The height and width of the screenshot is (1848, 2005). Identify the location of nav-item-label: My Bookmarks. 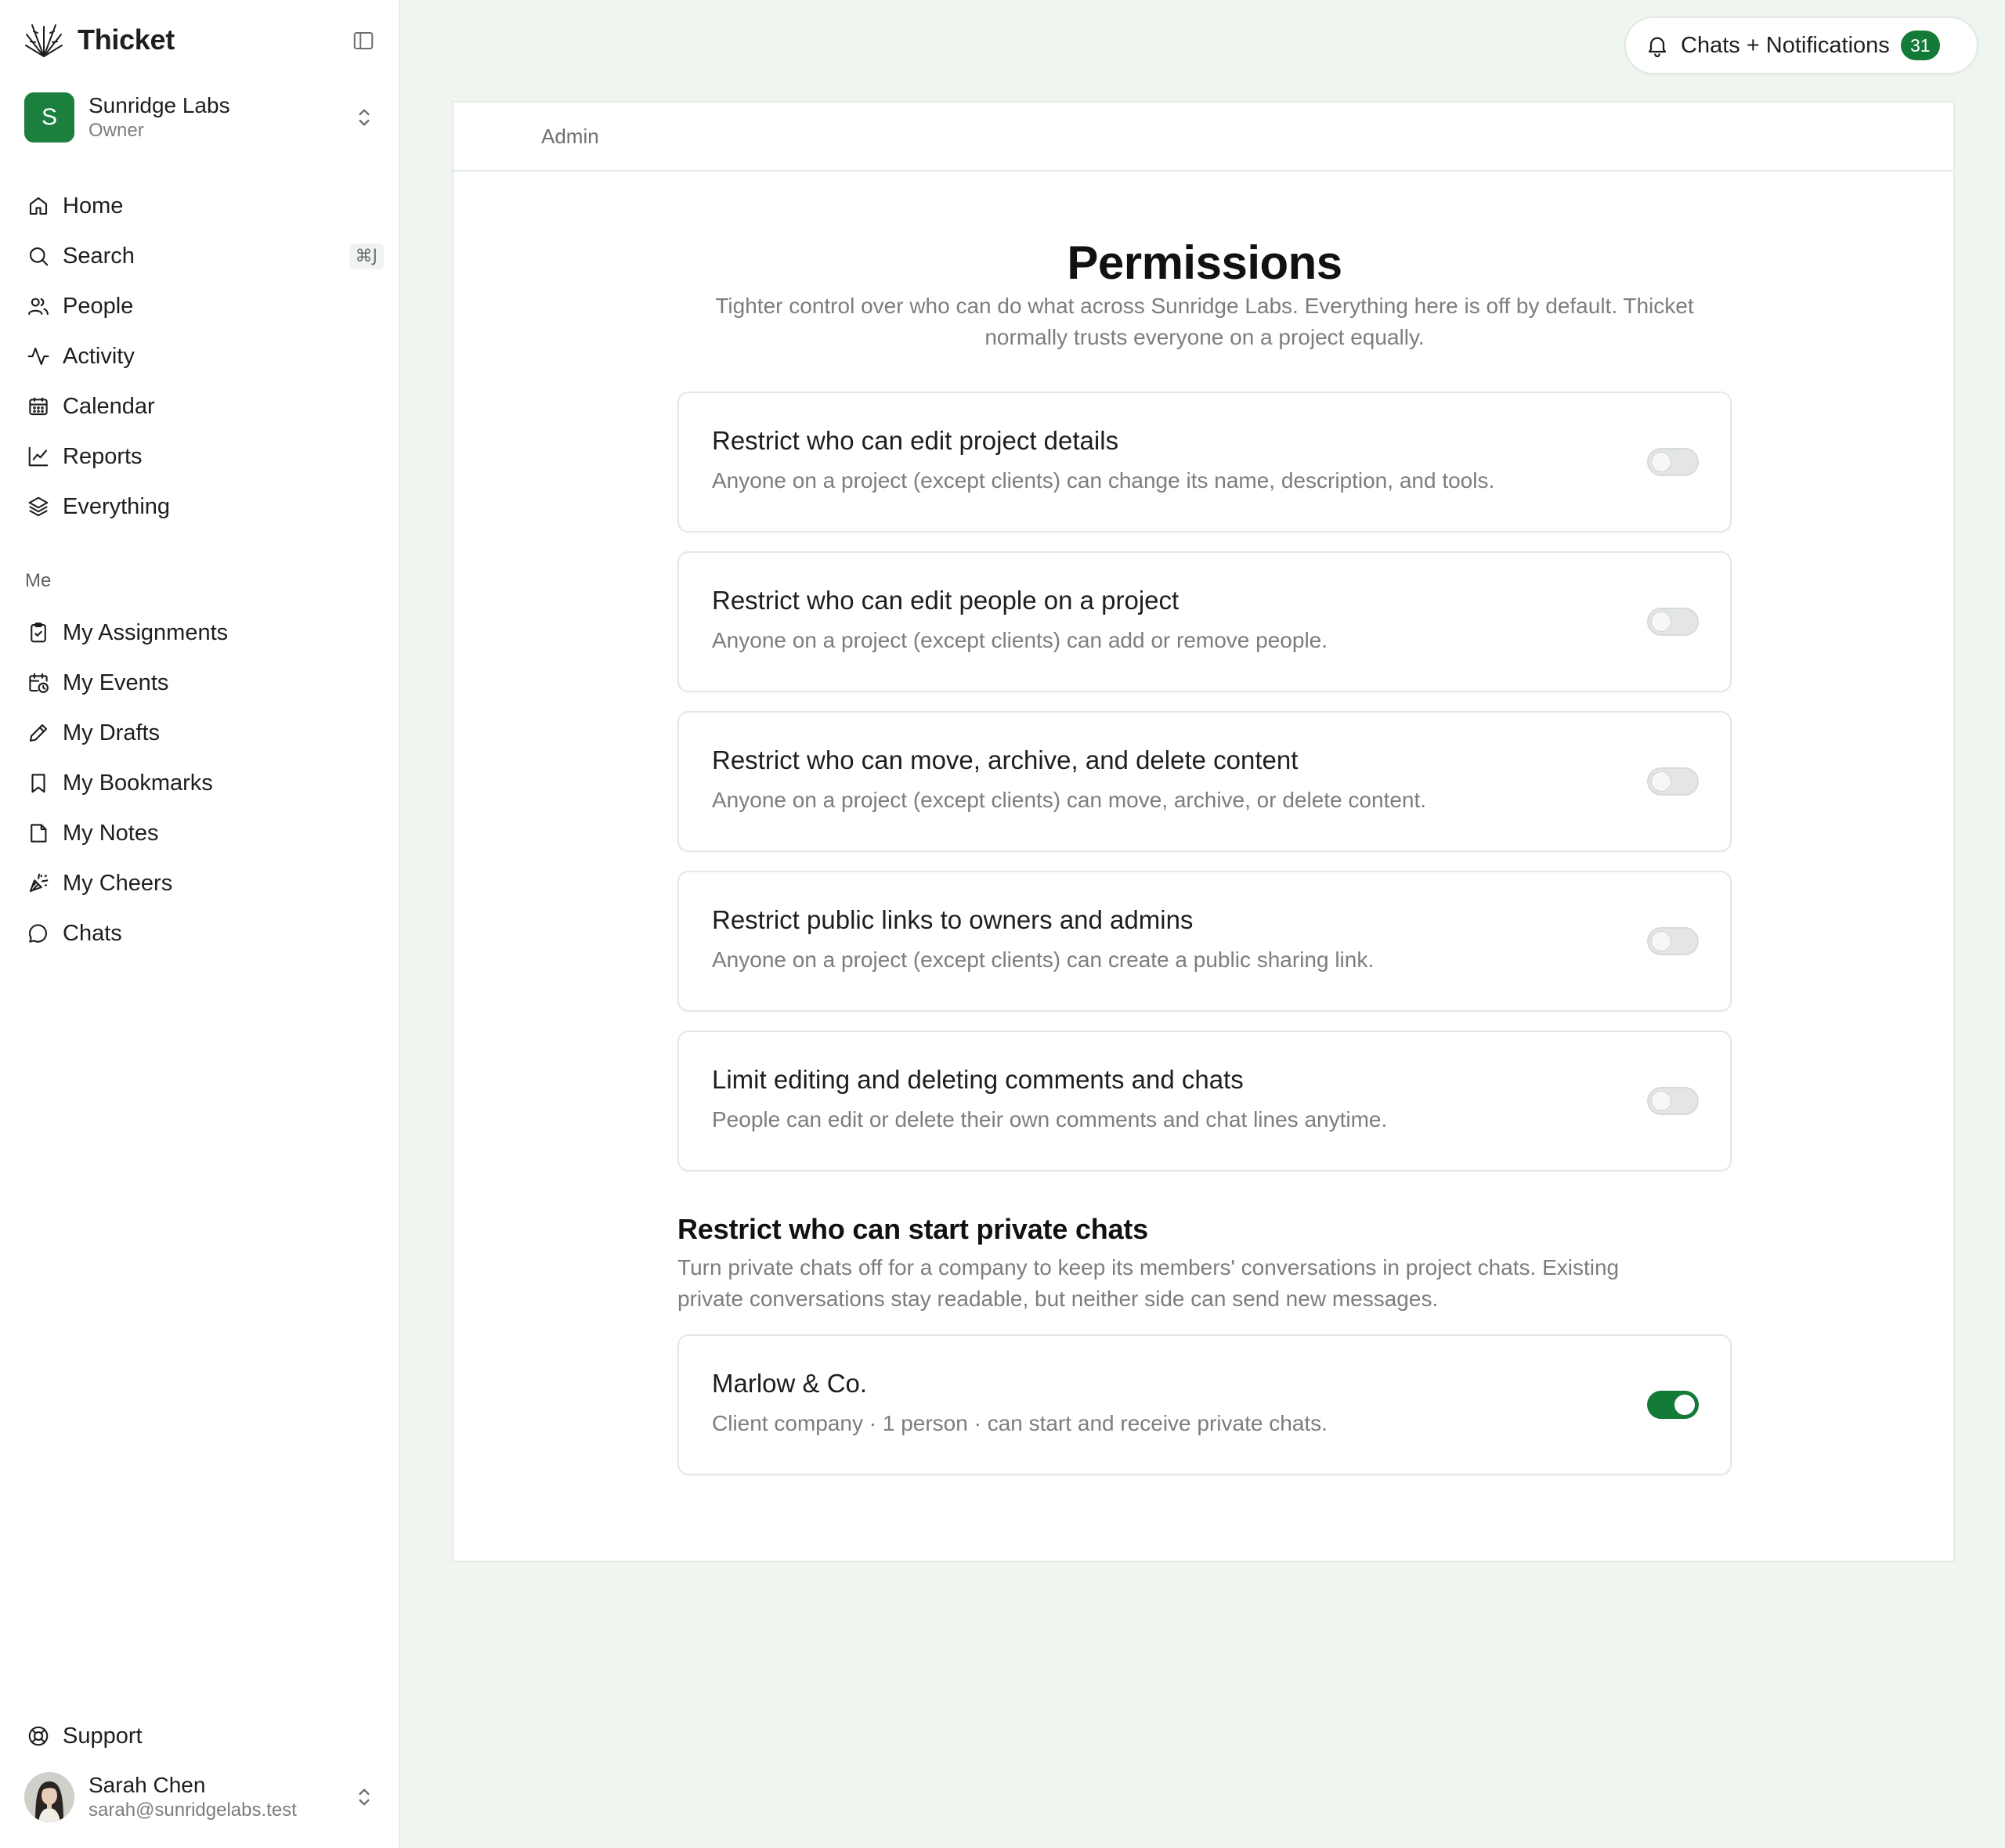
(138, 783).